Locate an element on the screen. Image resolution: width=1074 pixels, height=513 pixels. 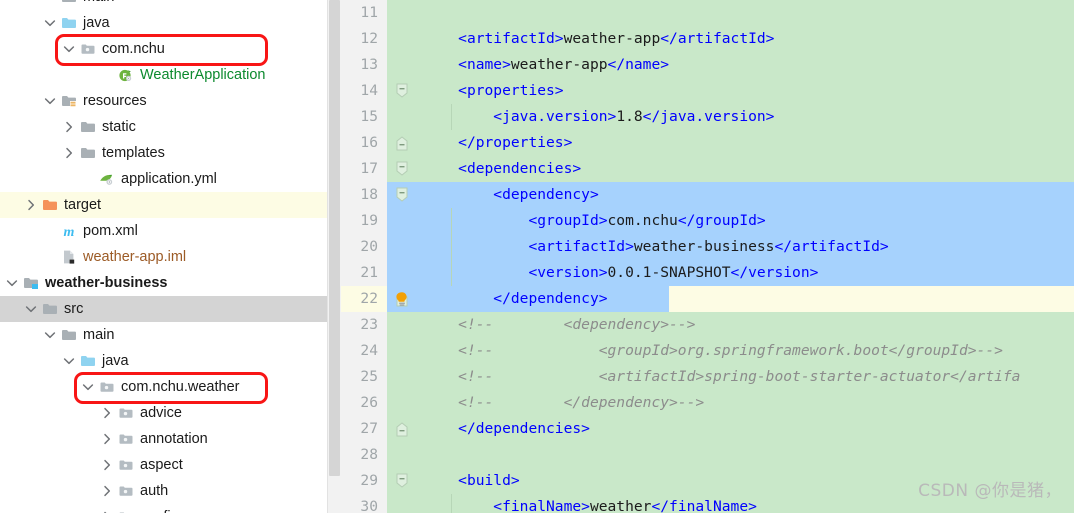
project-tree-scrollbar-thumb is located at coordinates (334, 238).